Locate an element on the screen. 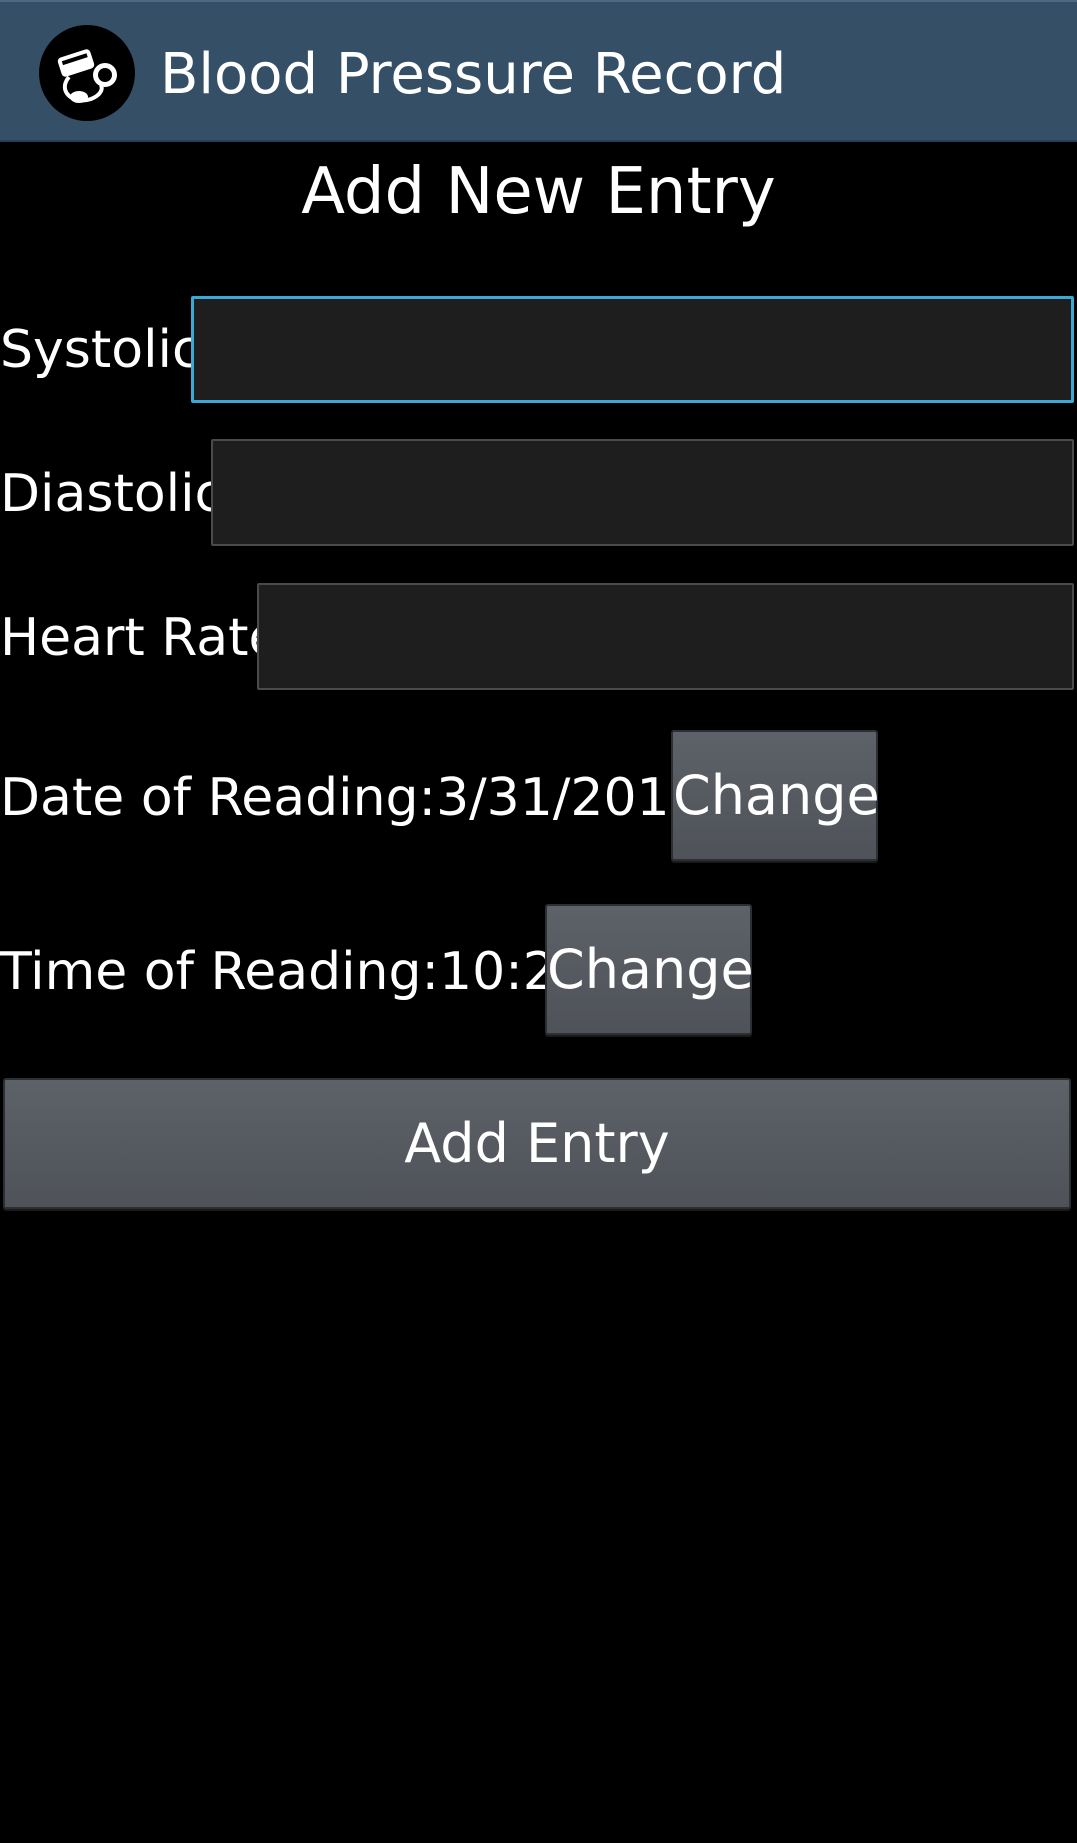  time-of-reading: Time of Reading:10:21 is located at coordinates (294, 972).